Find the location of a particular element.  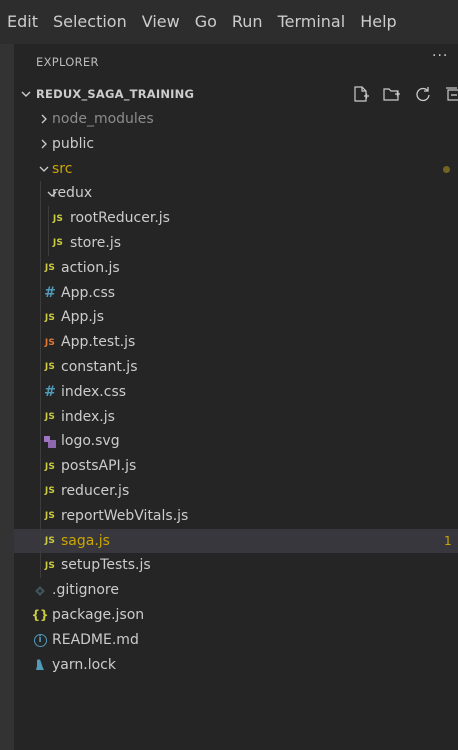

tree-item-label: setupTests.js is located at coordinates (106, 565).